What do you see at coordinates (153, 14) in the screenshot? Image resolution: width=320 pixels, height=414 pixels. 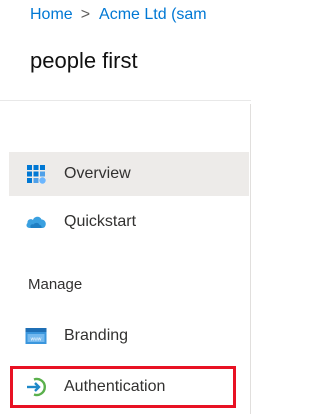 I see `breadcrumb-tenant-link: Acme Ltd (sam` at bounding box center [153, 14].